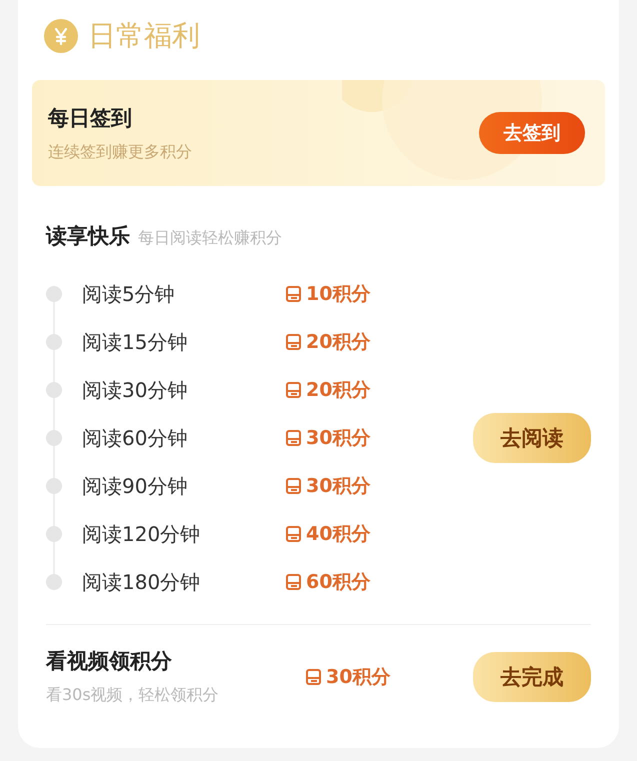 The width and height of the screenshot is (637, 761). Describe the element at coordinates (135, 390) in the screenshot. I see `task-label: 阅读30分钟` at that location.